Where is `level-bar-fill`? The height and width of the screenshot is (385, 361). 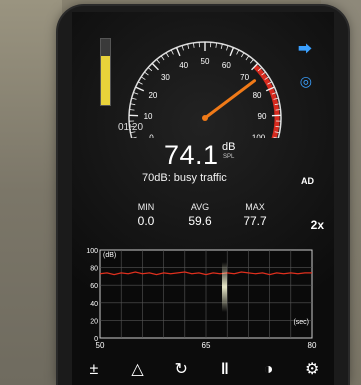
level-bar-fill is located at coordinates (105, 80).